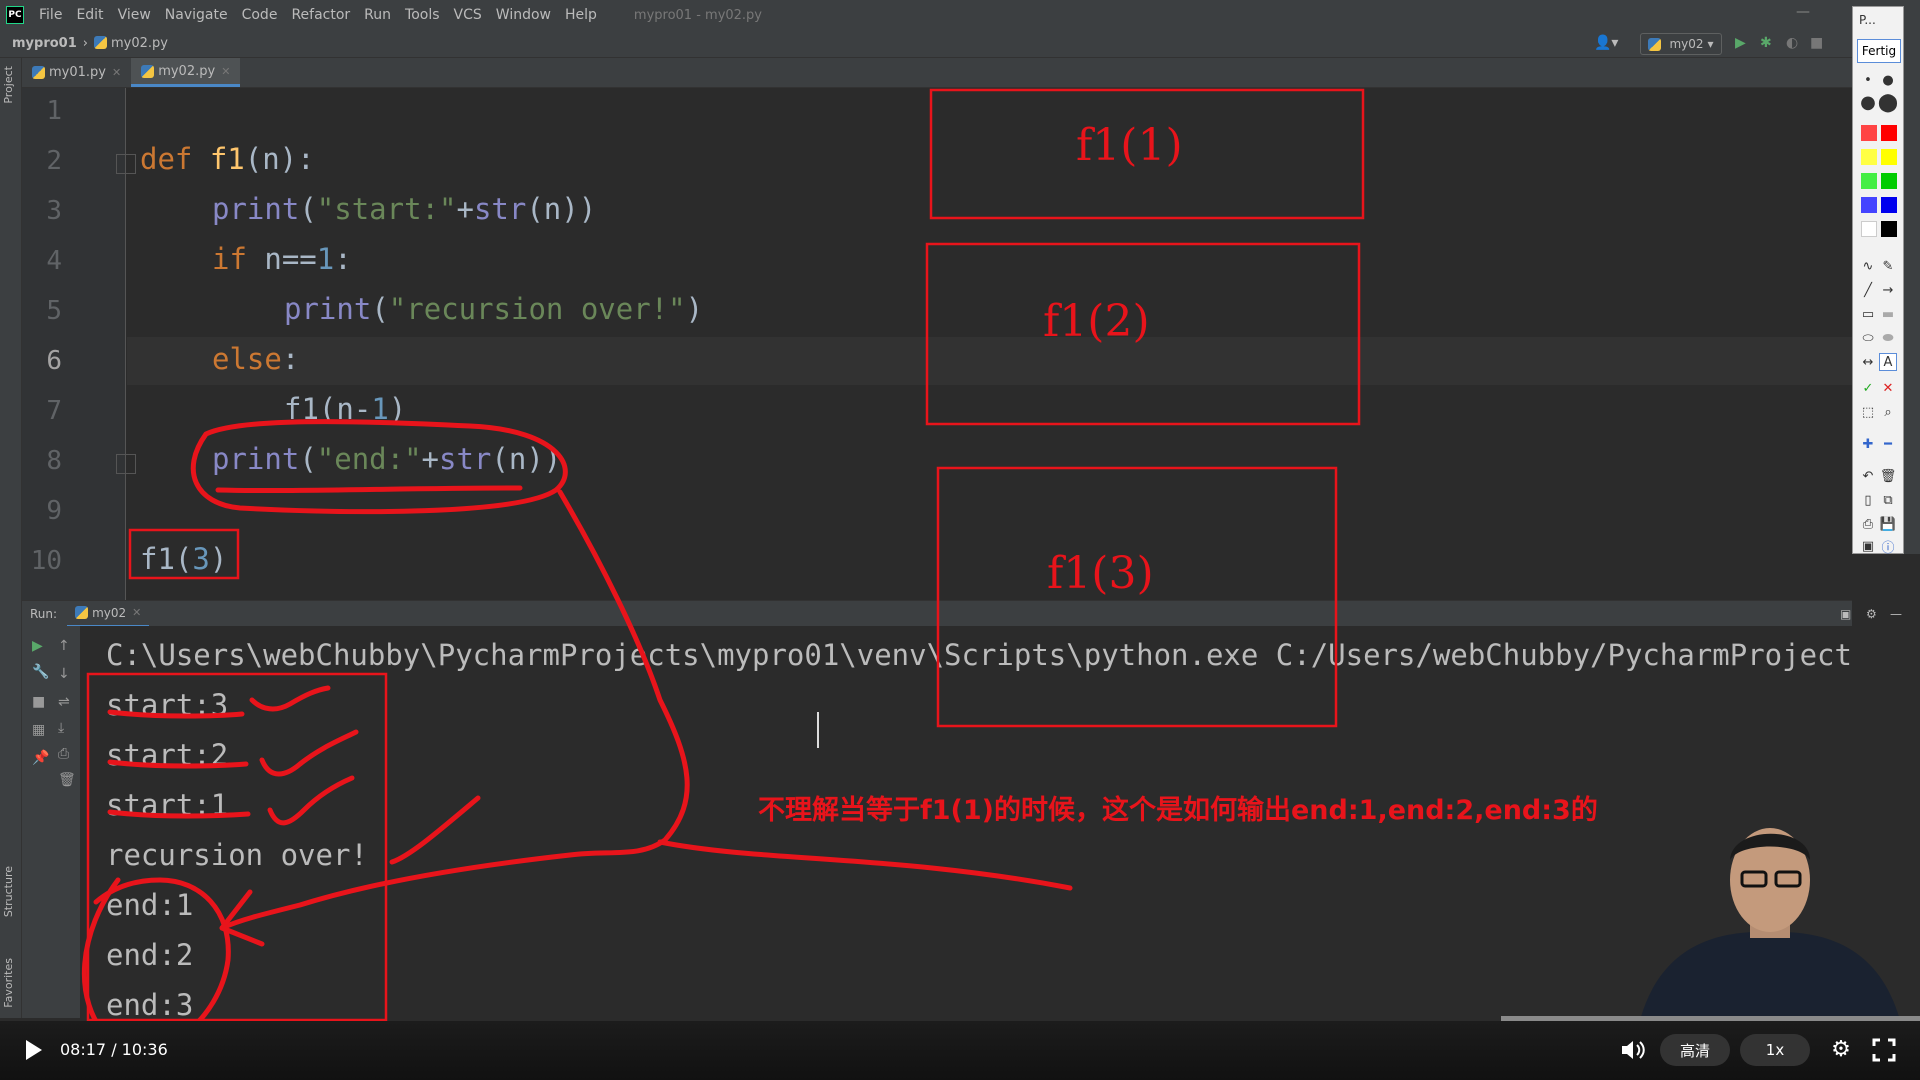 This screenshot has height=1080, width=1920. Describe the element at coordinates (1740, 43) in the screenshot. I see `run-icon: ▶` at that location.